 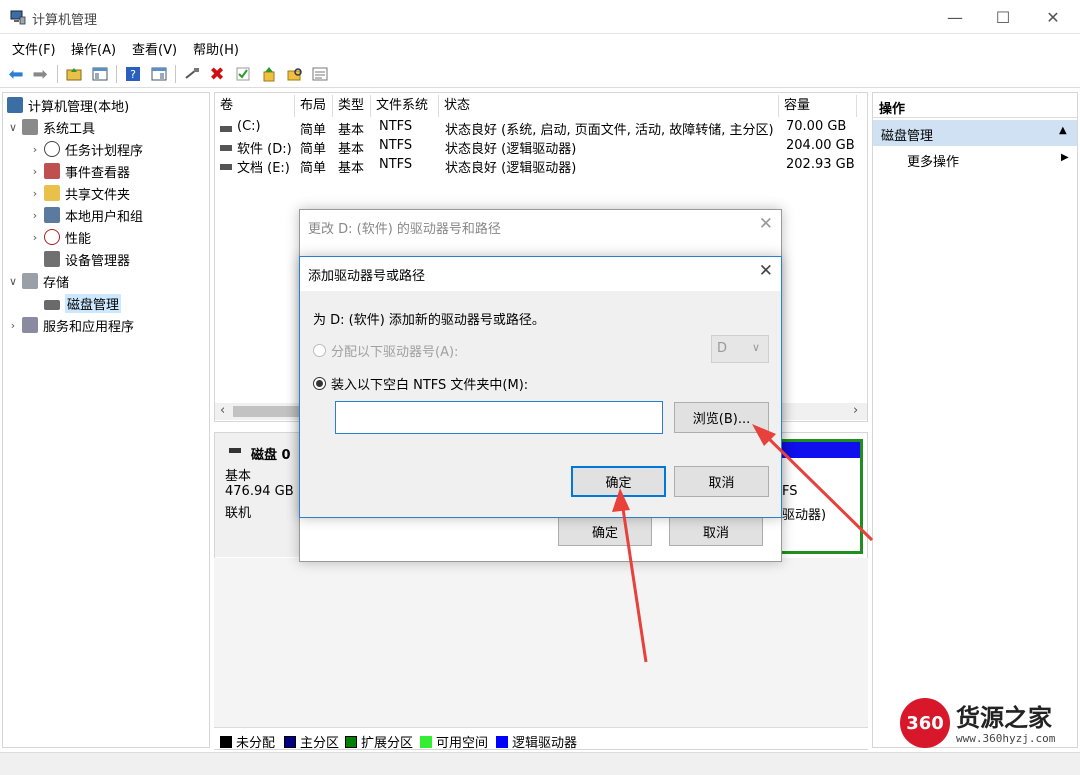 What do you see at coordinates (621, 500) in the screenshot?
I see `arrowhead-icon` at bounding box center [621, 500].